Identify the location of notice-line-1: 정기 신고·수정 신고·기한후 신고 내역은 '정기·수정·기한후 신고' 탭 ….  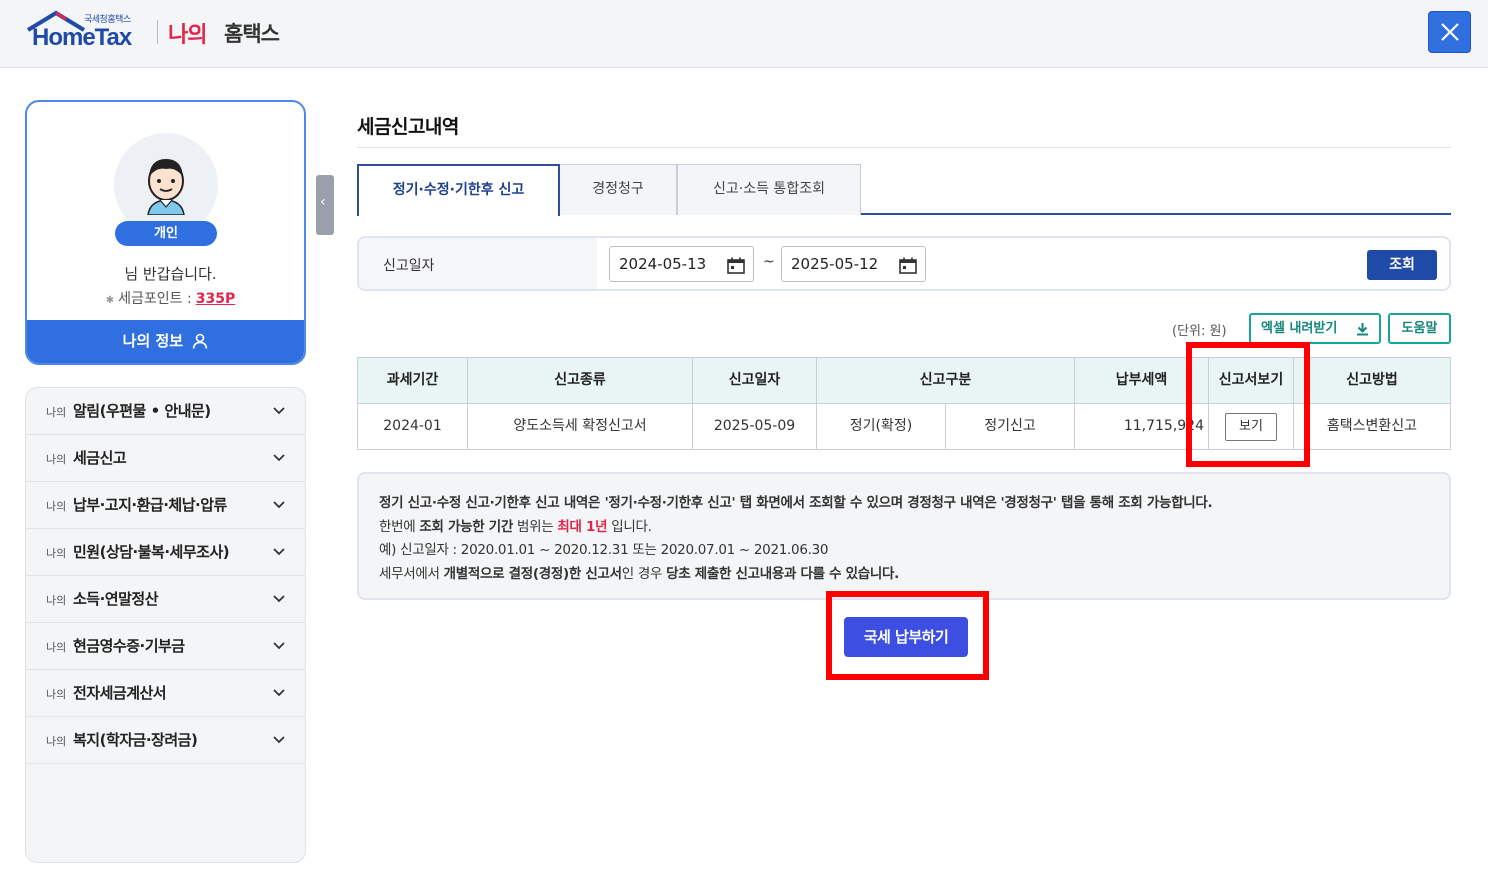
(796, 503).